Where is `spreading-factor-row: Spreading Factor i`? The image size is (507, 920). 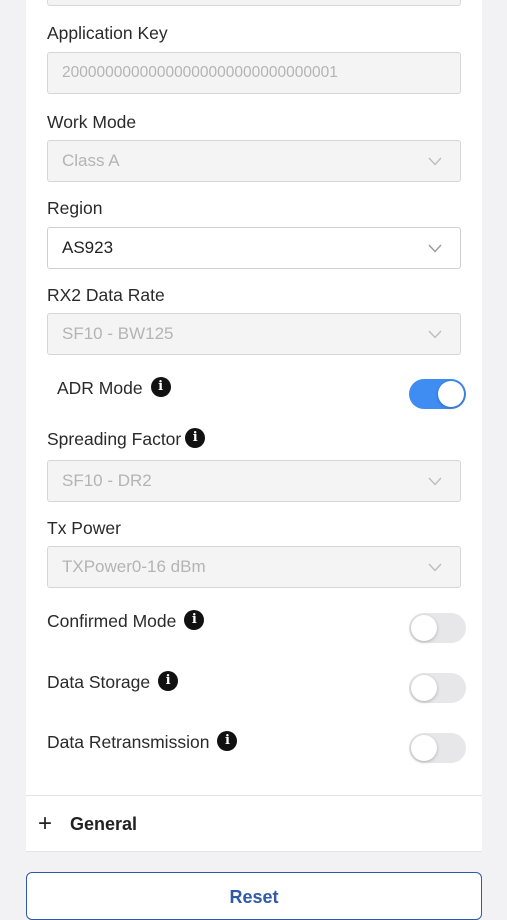
spreading-factor-row: Spreading Factor i is located at coordinates (126, 439).